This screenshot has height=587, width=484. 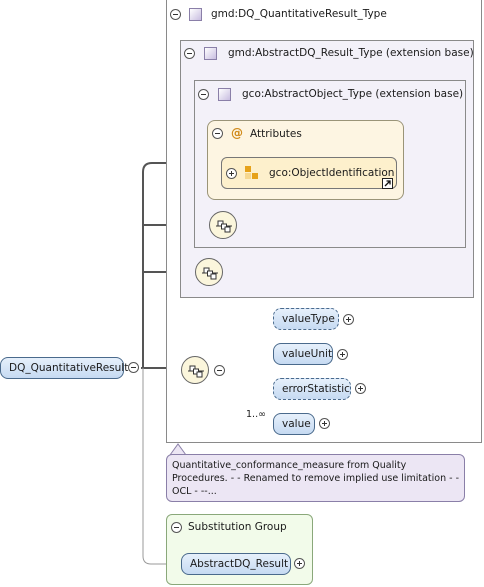 I want to click on middle-type-icon, so click(x=210, y=53).